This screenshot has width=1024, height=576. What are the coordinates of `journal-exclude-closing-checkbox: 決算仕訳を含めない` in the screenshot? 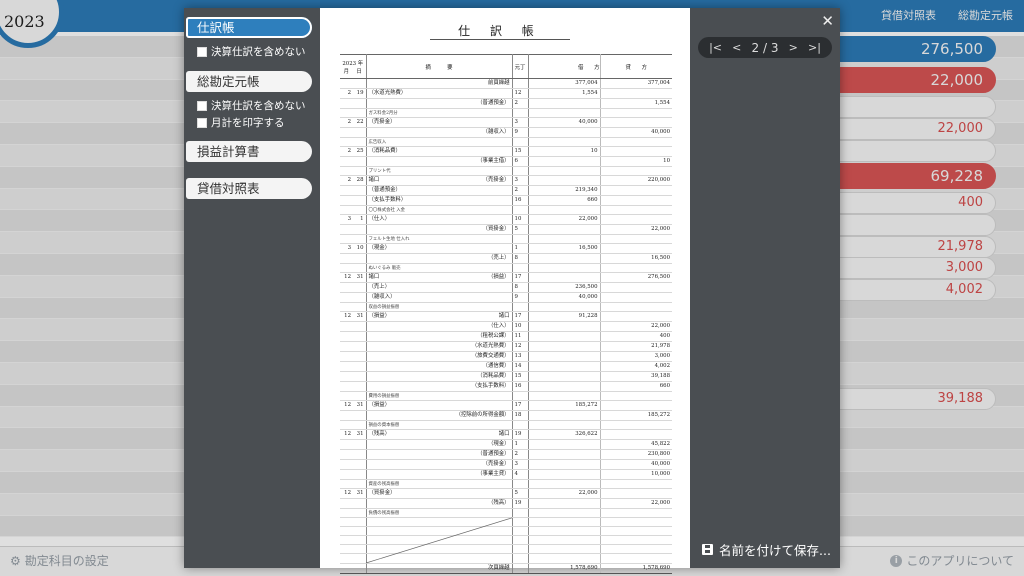 It's located at (251, 51).